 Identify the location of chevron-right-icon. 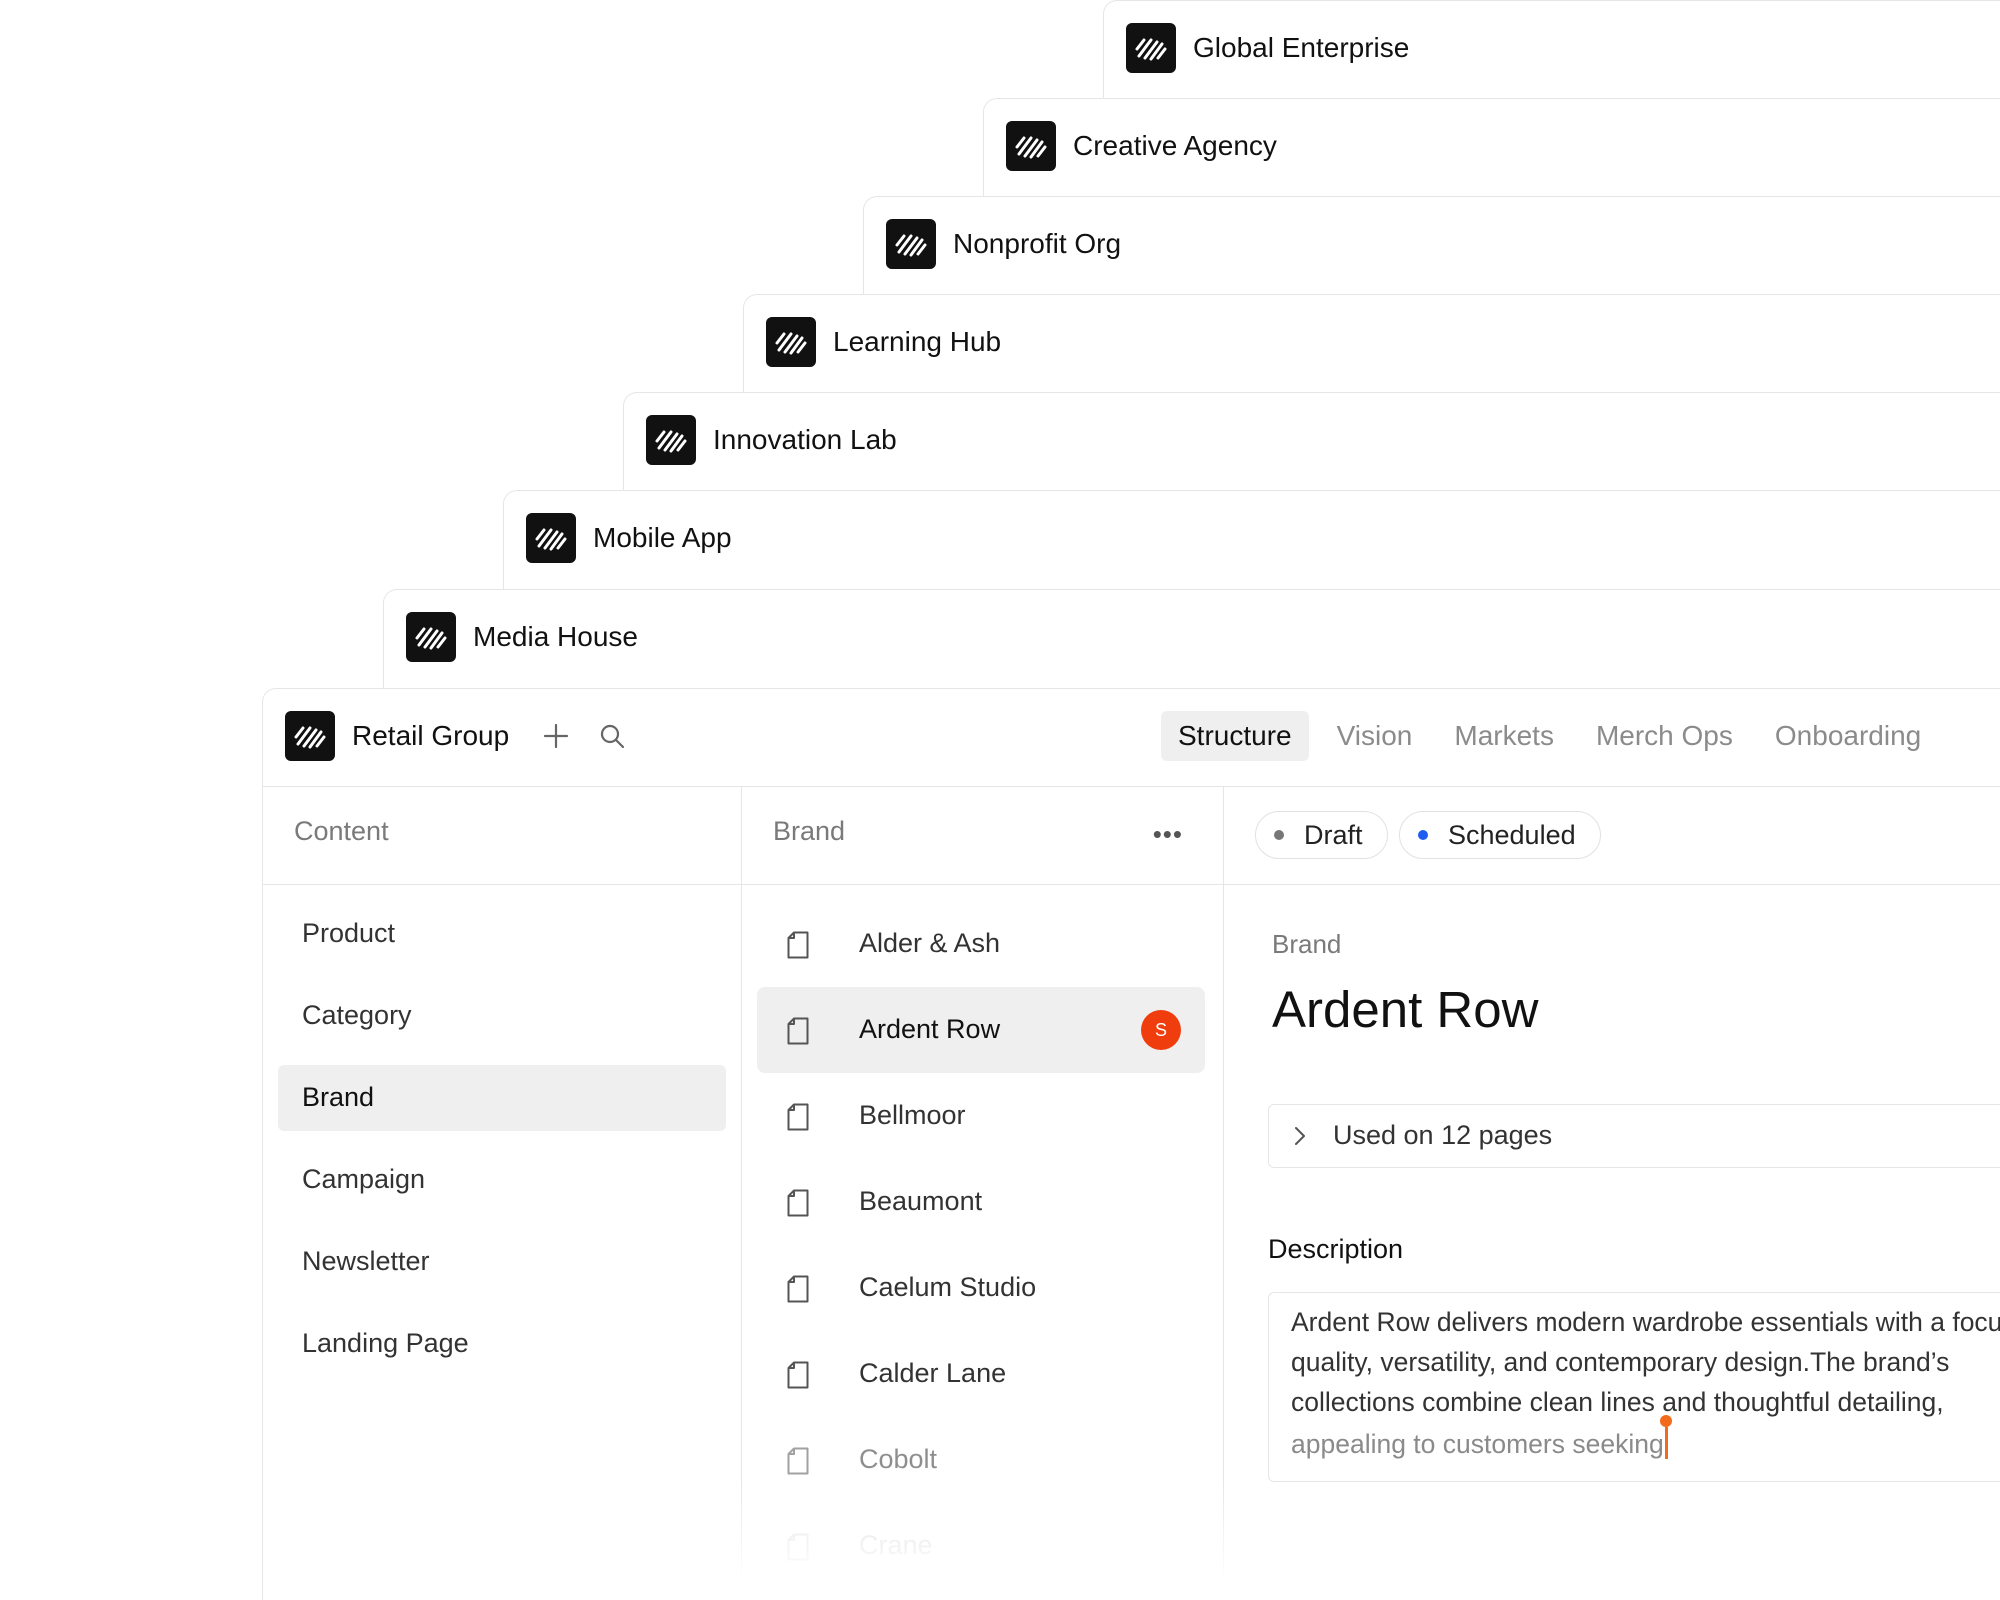
(1300, 1136).